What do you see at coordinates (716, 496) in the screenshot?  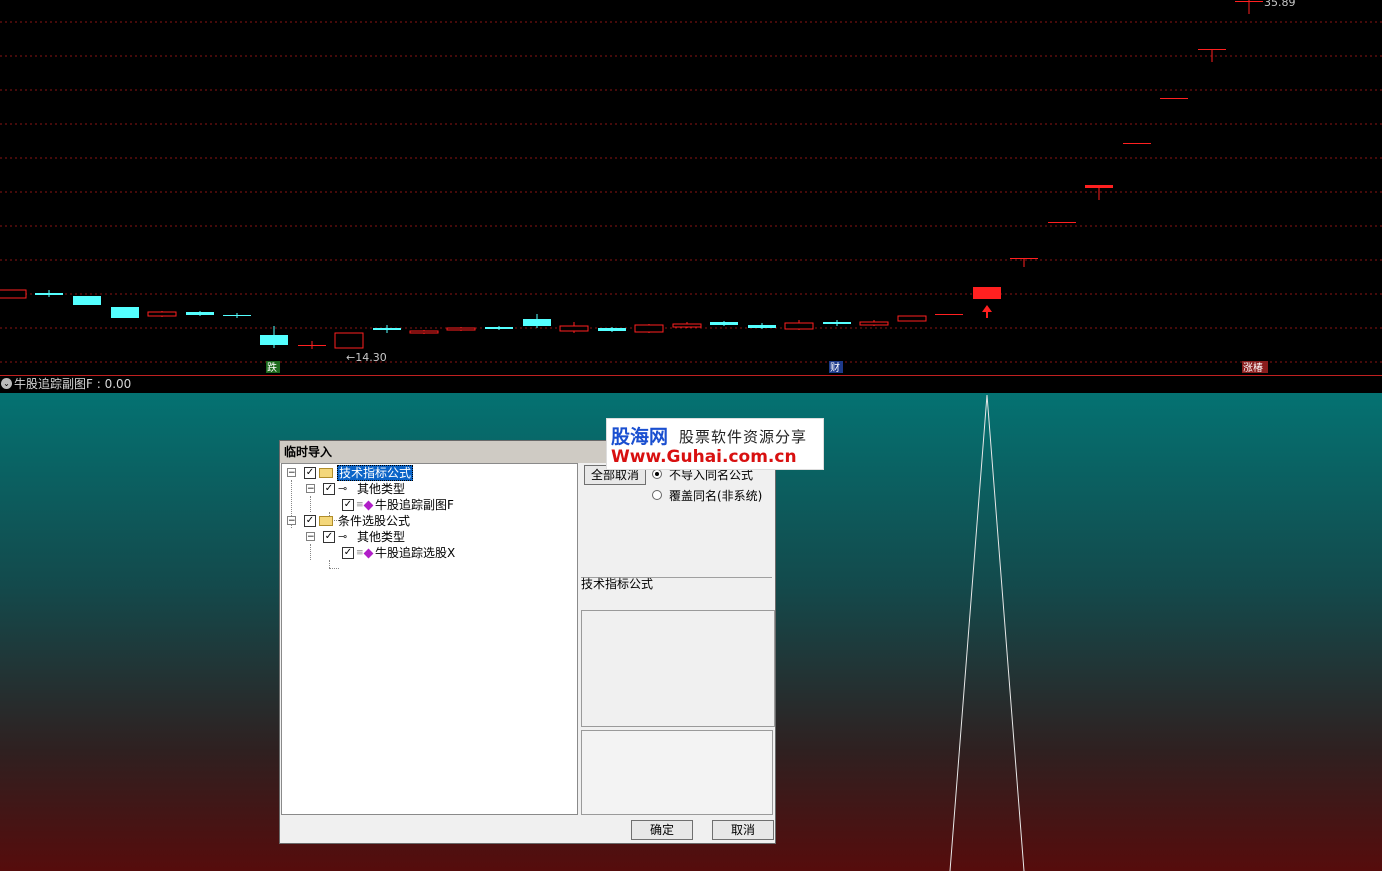 I see `radio-overwrite-label: 覆盖同名(非系统)` at bounding box center [716, 496].